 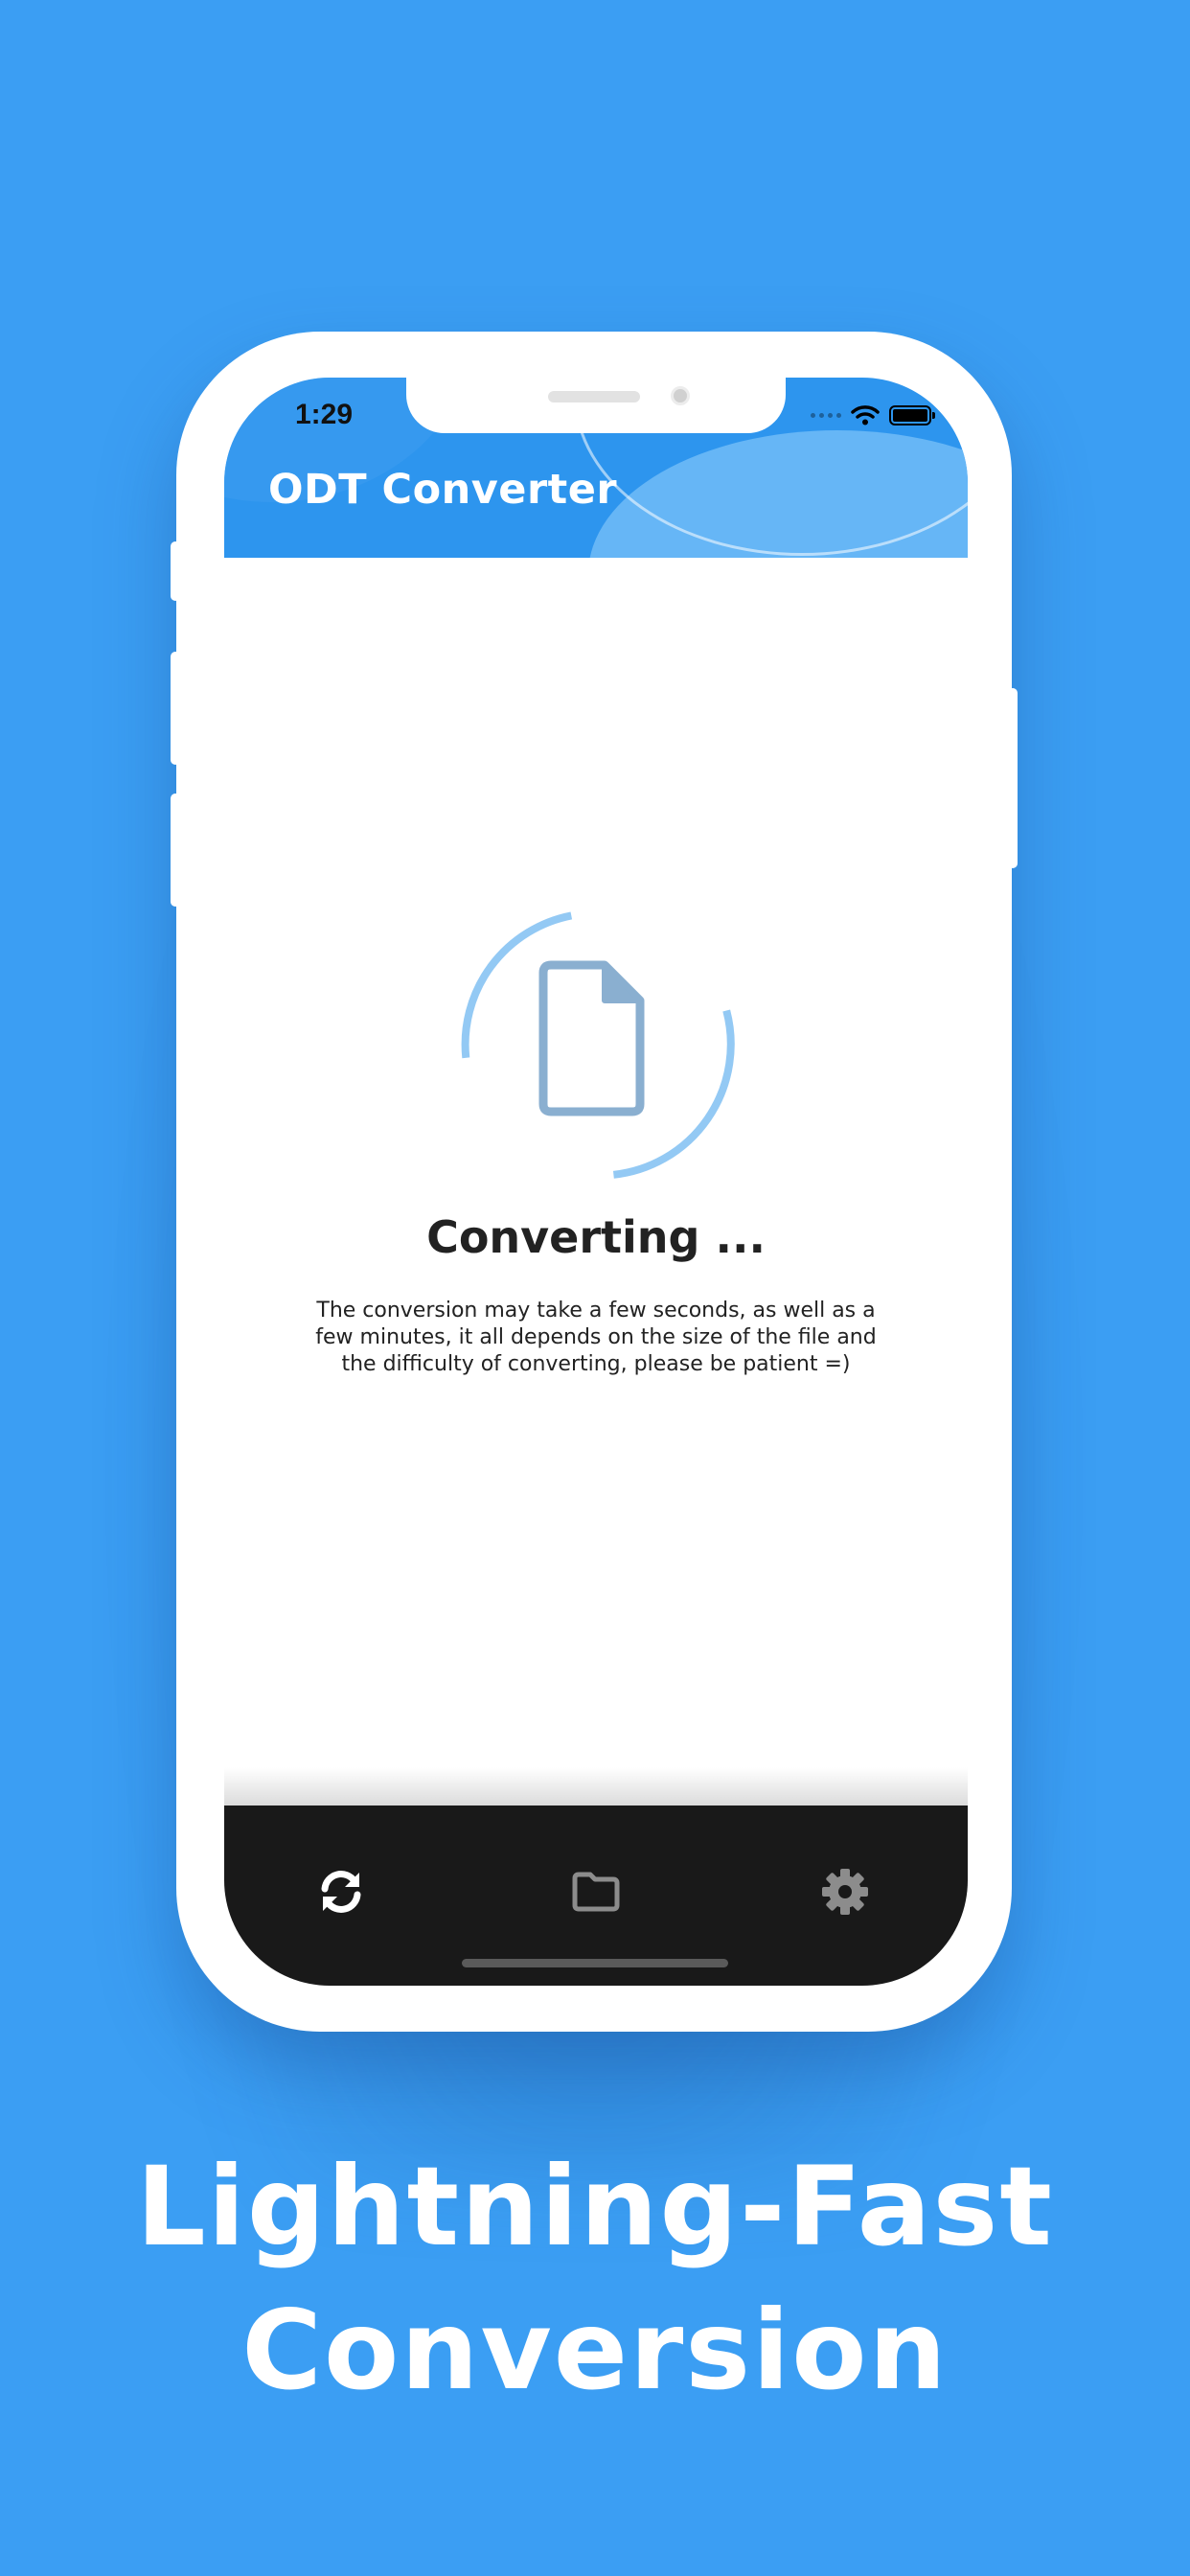 What do you see at coordinates (1013, 778) in the screenshot?
I see `phone-power-button` at bounding box center [1013, 778].